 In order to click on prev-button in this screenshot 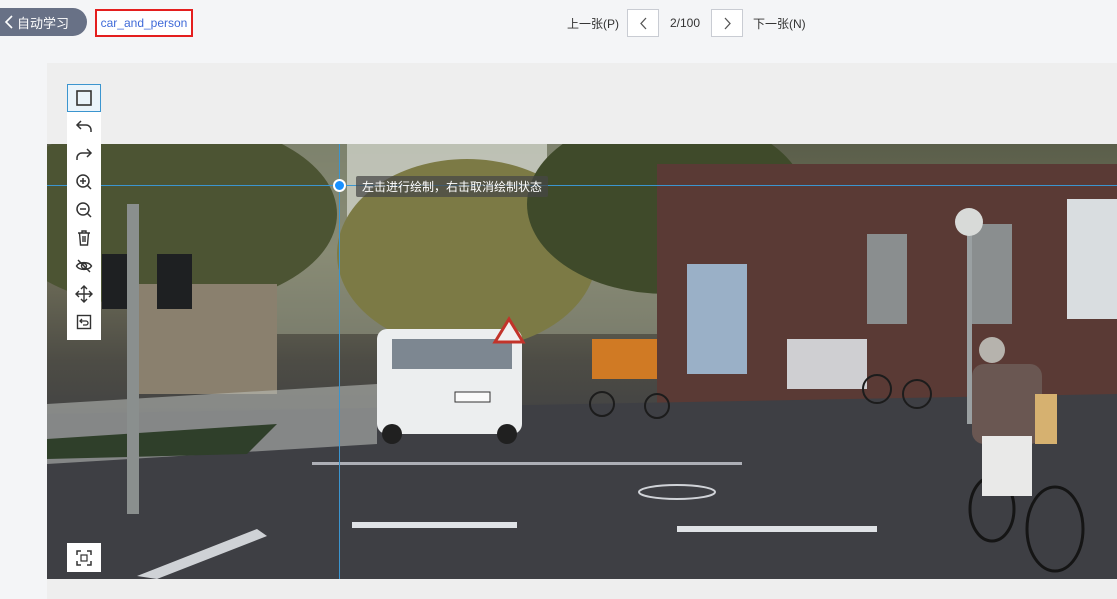, I will do `click(643, 23)`.